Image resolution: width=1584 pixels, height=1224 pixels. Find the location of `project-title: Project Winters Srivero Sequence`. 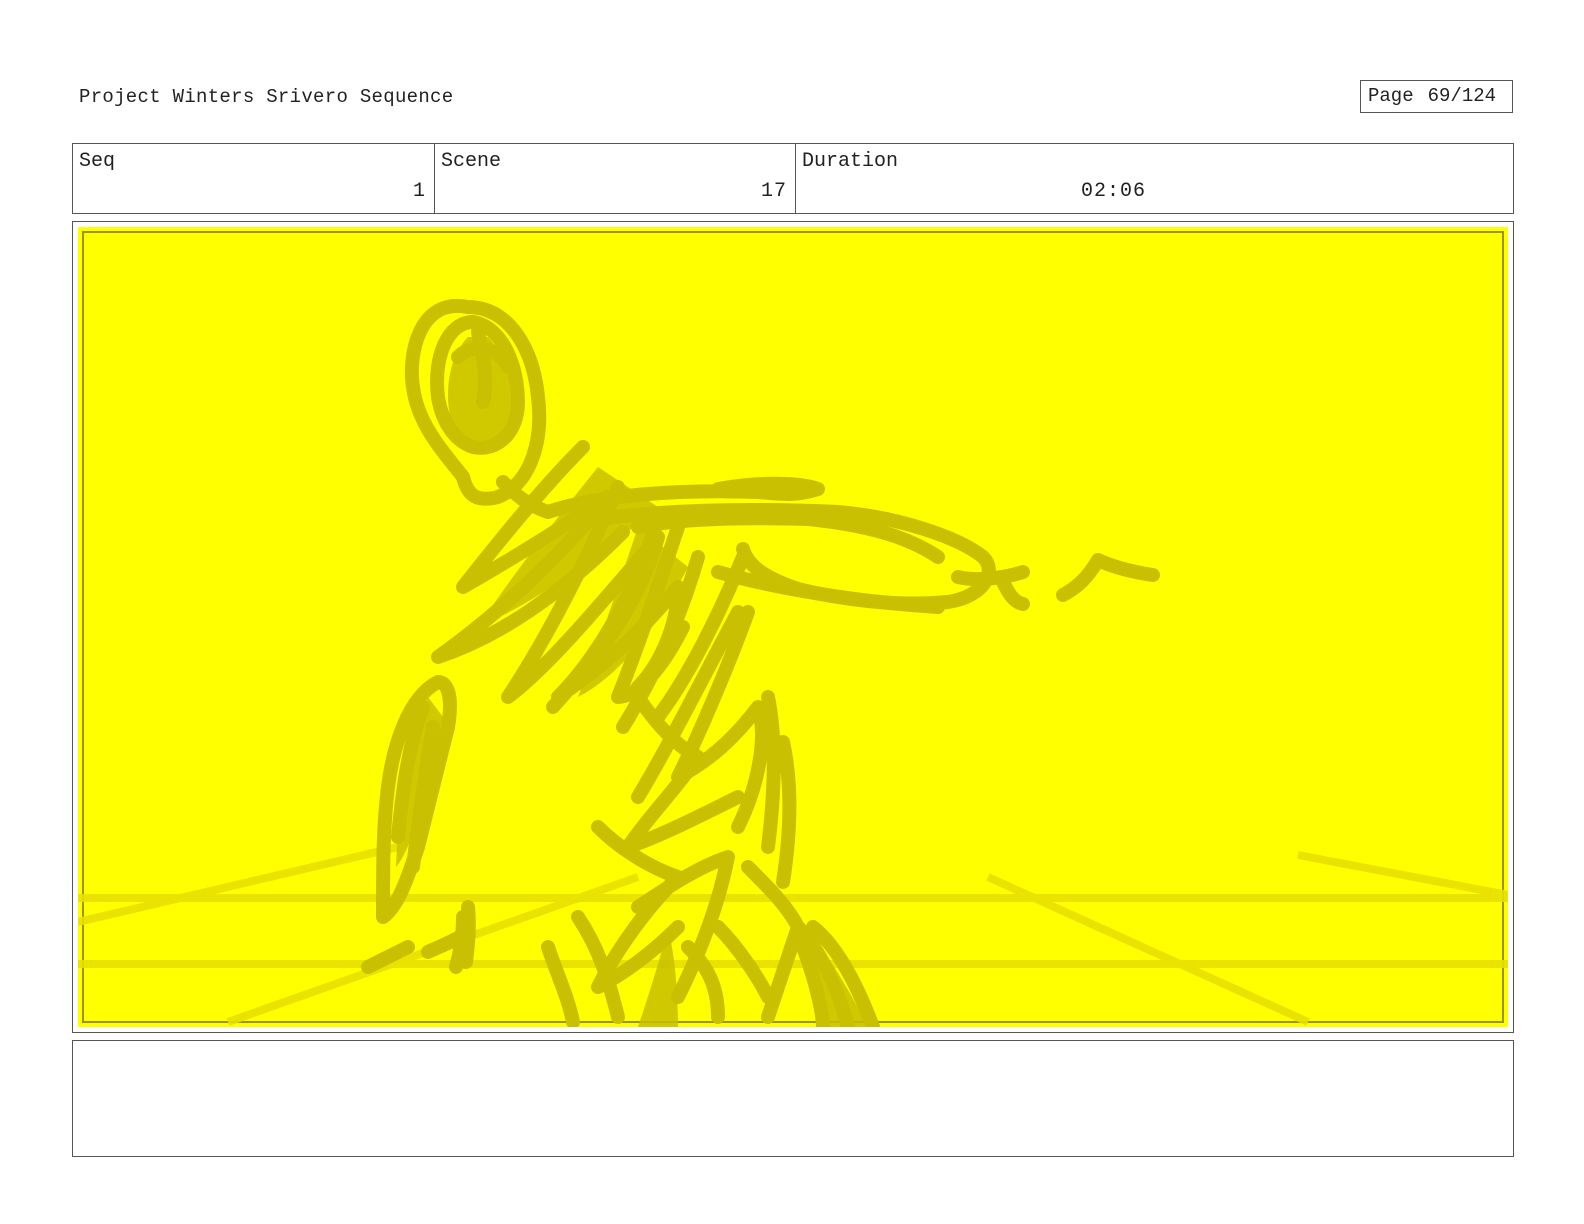

project-title: Project Winters Srivero Sequence is located at coordinates (266, 97).